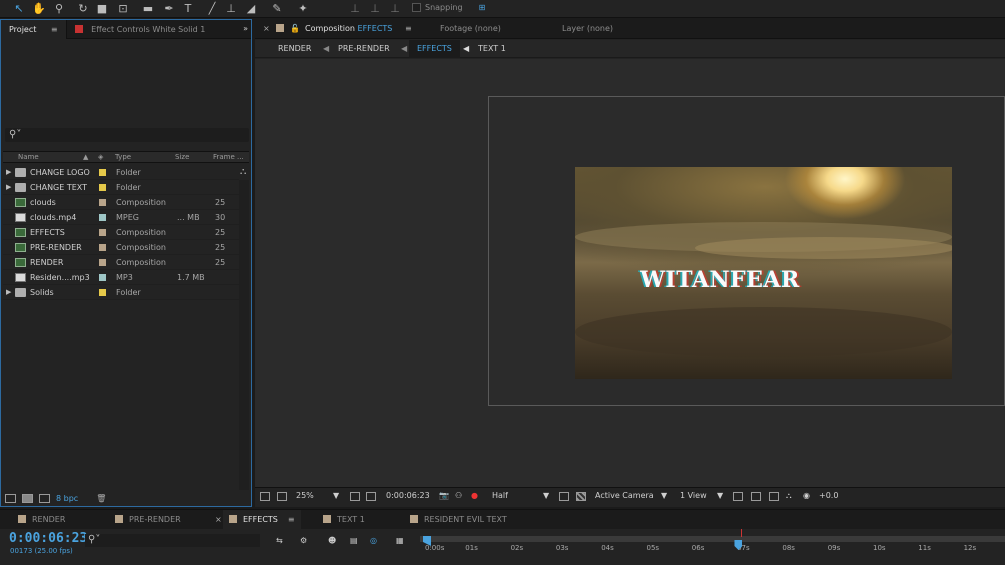 The width and height of the screenshot is (1005, 565). I want to click on timeline-close-tab-icon: ×, so click(218, 520).